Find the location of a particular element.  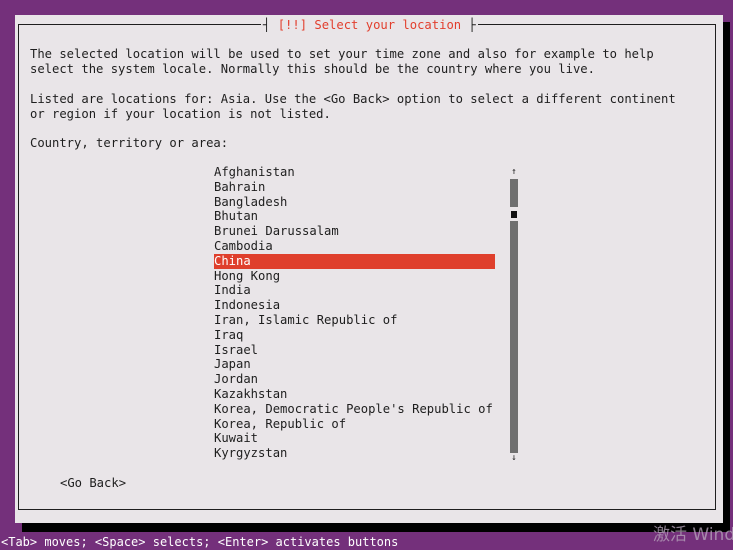

list-item: Kuwait is located at coordinates (354, 438).